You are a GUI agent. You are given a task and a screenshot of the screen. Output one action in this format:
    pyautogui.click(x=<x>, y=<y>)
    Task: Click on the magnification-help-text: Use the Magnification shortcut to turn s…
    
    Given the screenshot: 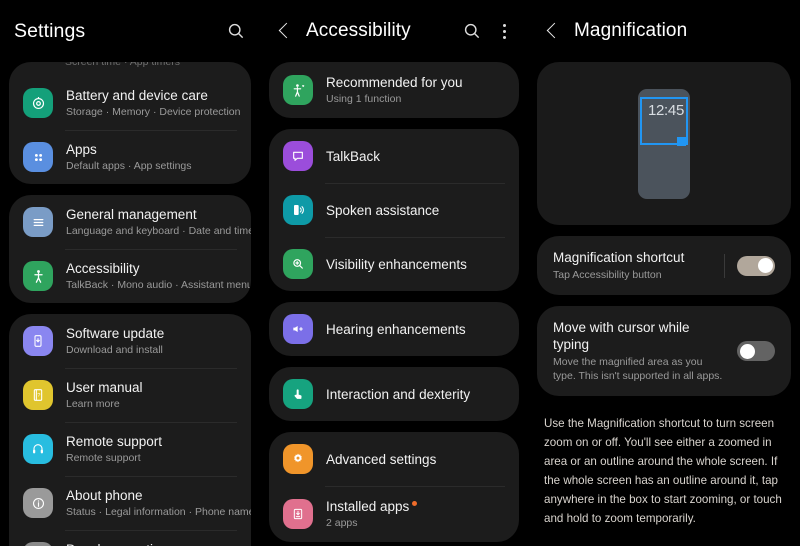 What is the action you would take?
    pyautogui.click(x=664, y=473)
    